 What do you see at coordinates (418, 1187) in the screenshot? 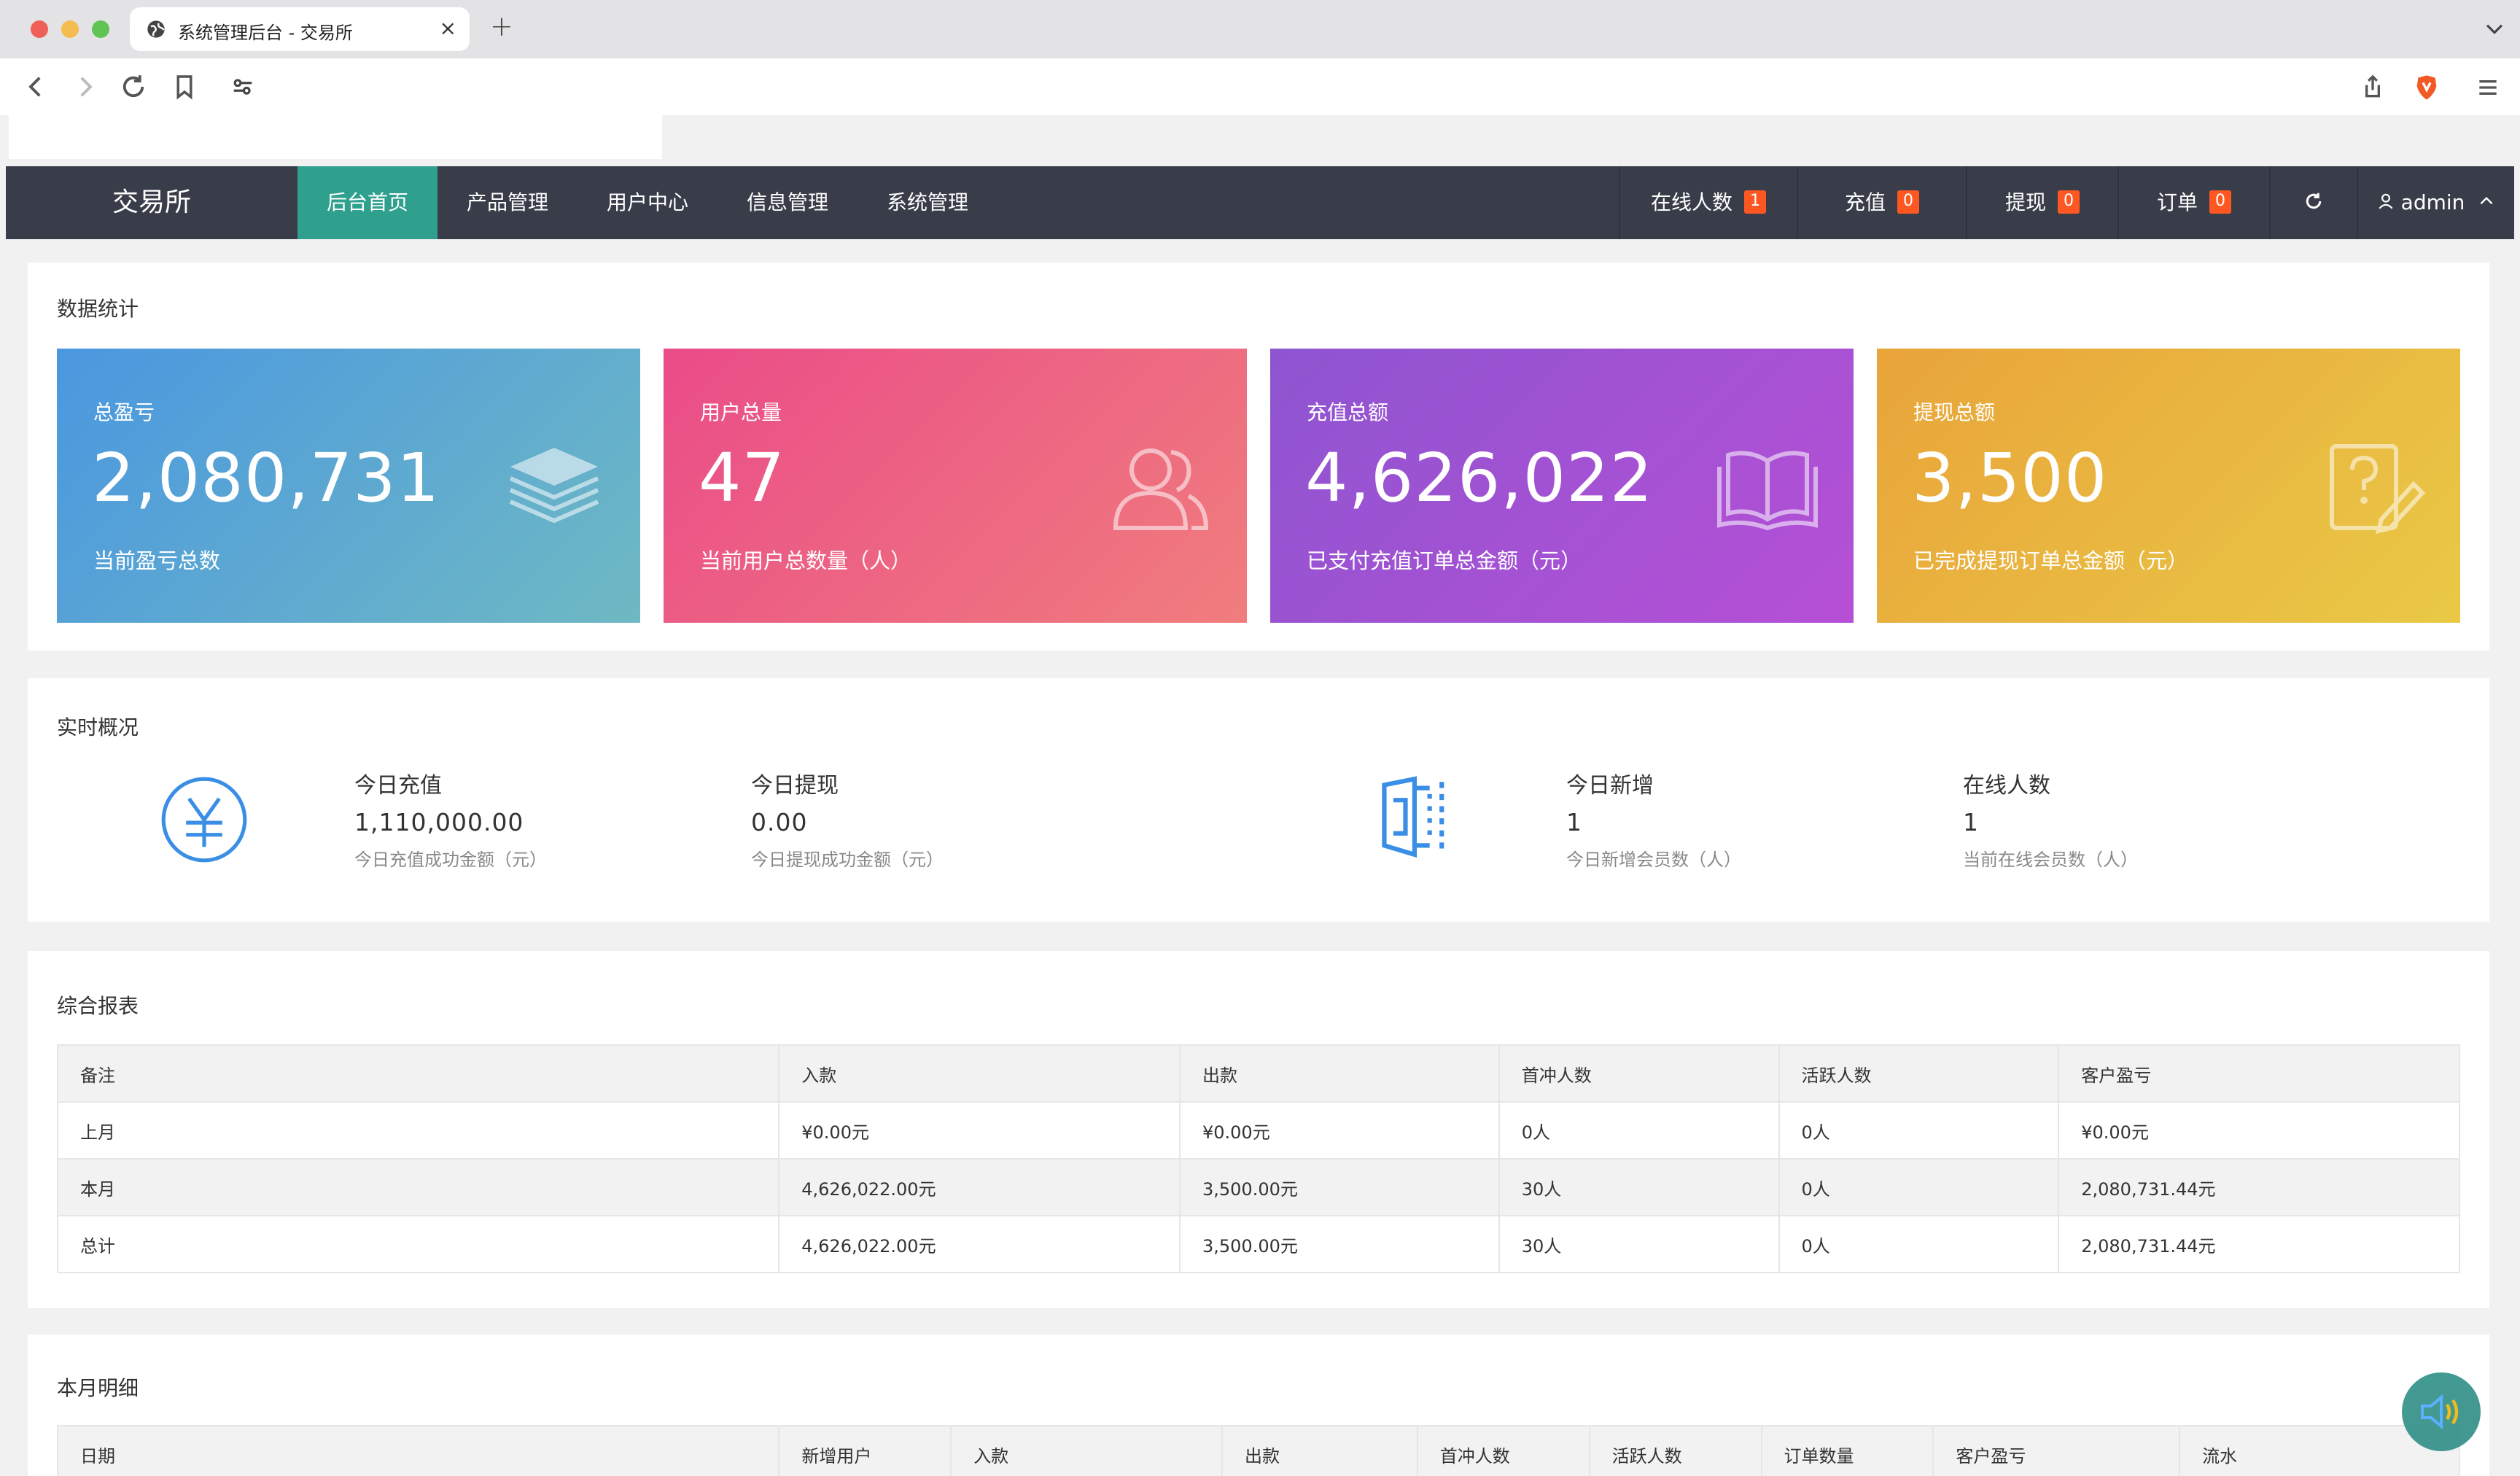
I see `table-cell: 本月` at bounding box center [418, 1187].